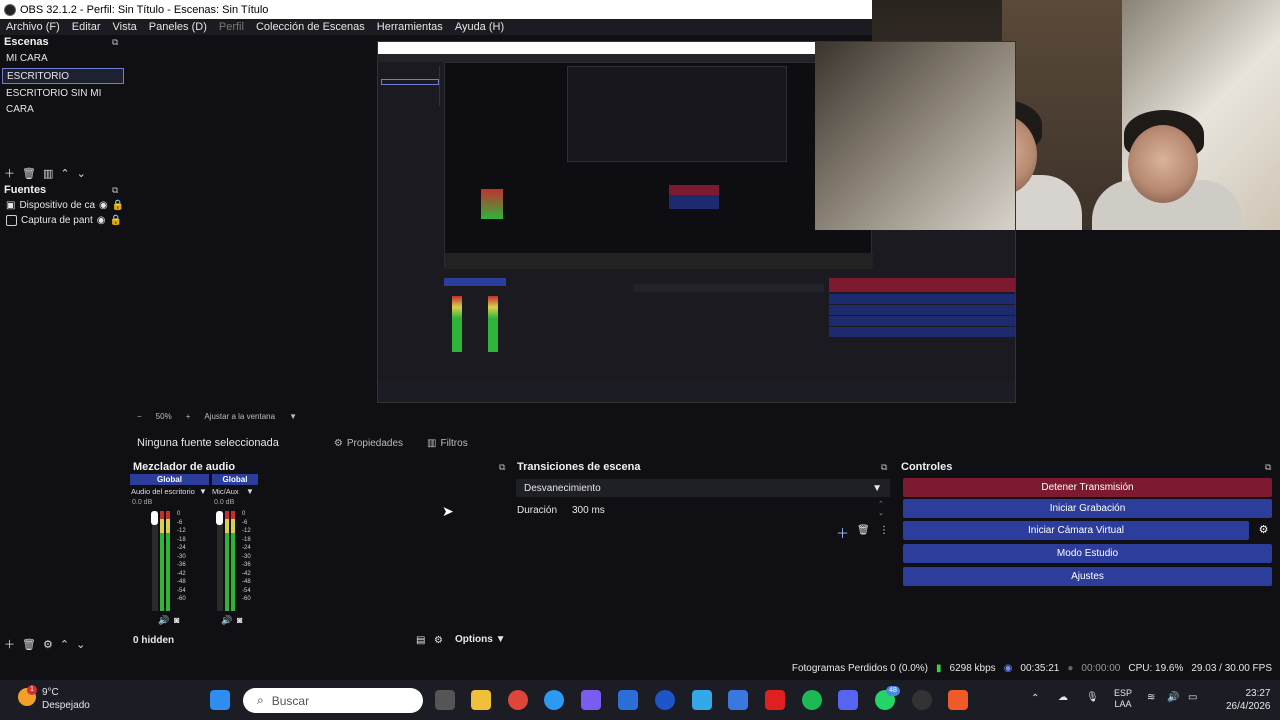 The image size is (1280, 720). I want to click on spotify-icon, so click(812, 700).